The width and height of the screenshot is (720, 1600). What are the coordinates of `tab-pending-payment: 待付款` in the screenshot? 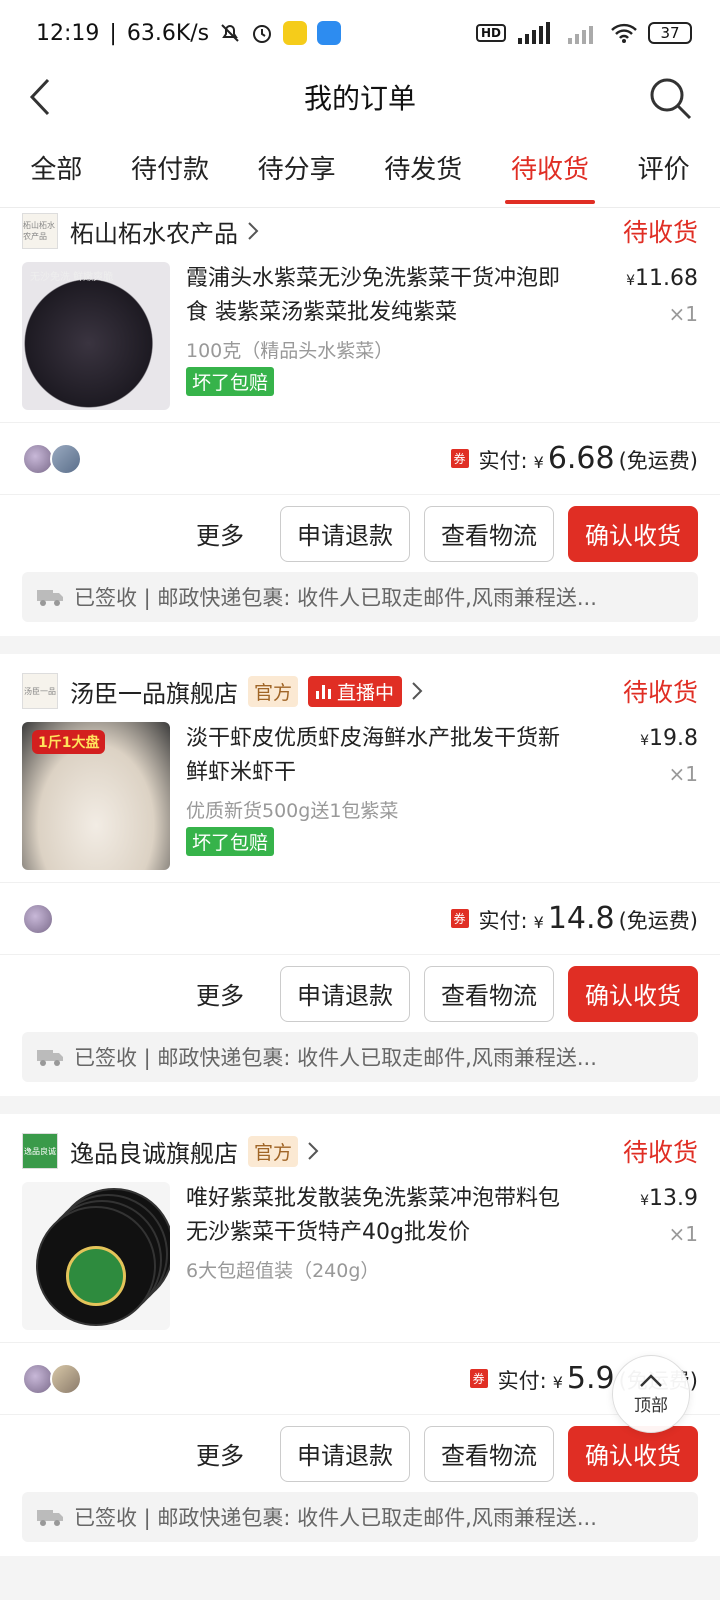 It's located at (170, 168).